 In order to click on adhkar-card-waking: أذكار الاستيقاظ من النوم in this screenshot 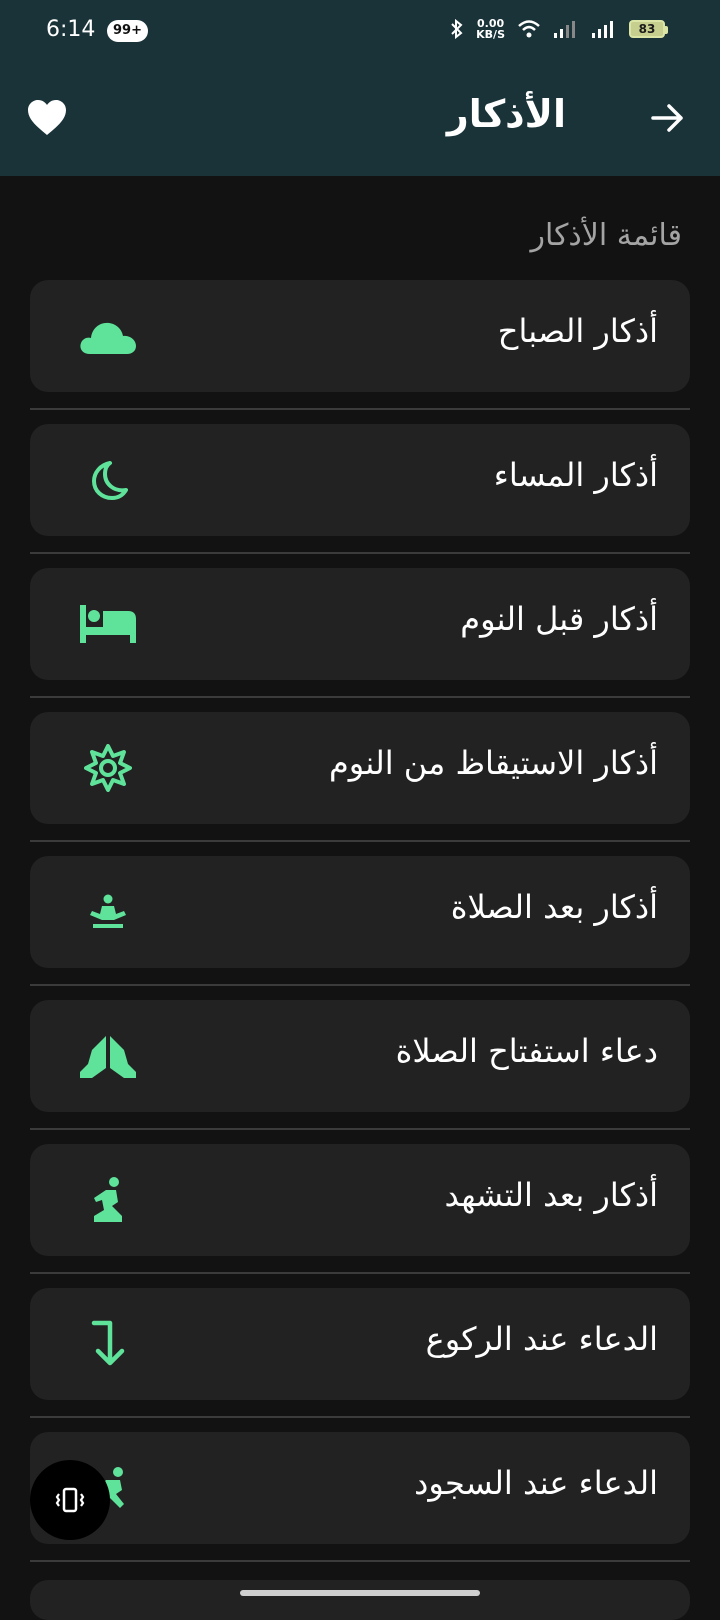, I will do `click(360, 768)`.